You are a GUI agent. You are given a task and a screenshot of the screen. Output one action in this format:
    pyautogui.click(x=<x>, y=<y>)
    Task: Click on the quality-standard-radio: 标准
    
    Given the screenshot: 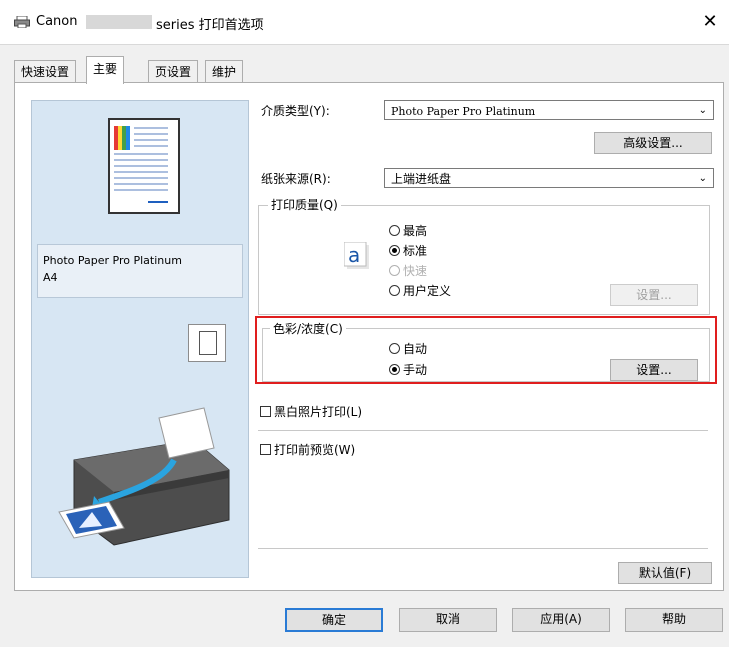 What is the action you would take?
    pyautogui.click(x=408, y=250)
    